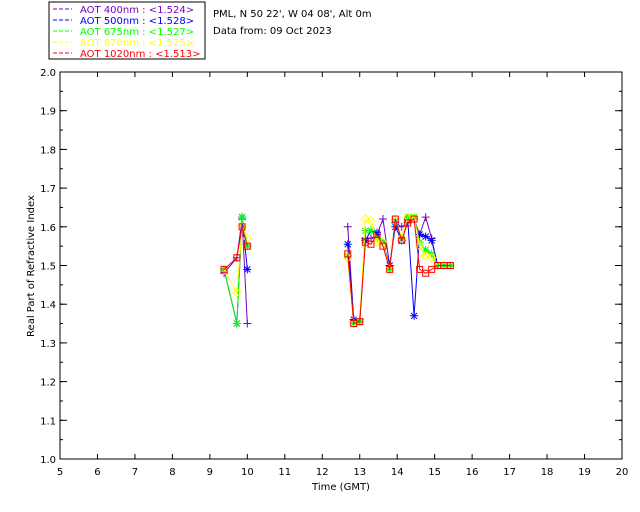 The width and height of the screenshot is (640, 512). I want to click on x-tick-label: 5, so click(60, 472).